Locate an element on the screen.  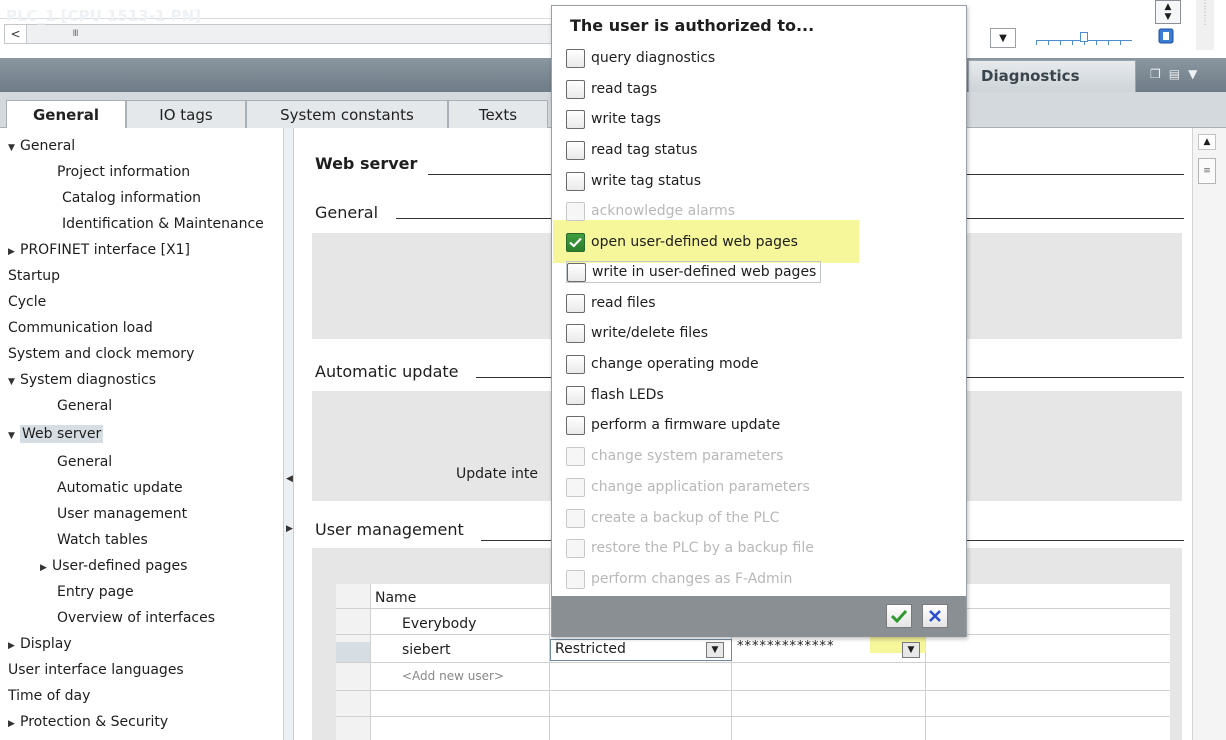
cancel-button is located at coordinates (935, 616).